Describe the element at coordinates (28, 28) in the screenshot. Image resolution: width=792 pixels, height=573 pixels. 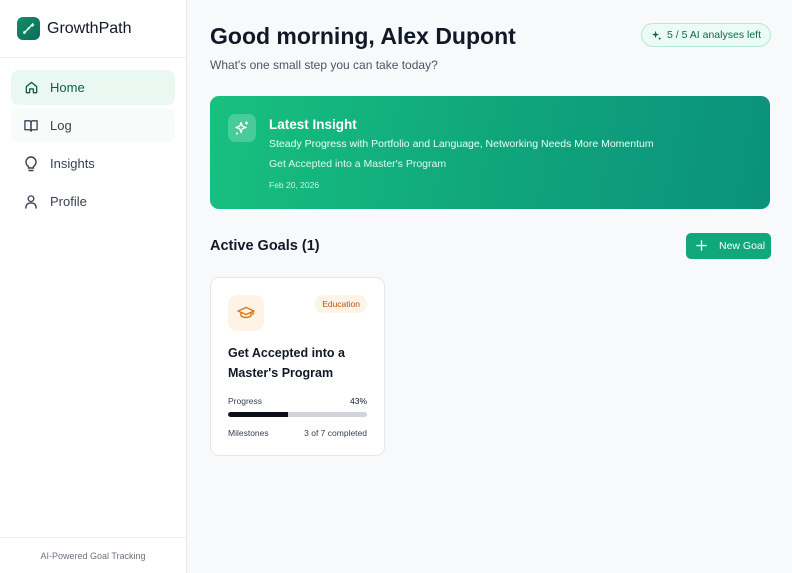
I see `sparkle-path-icon` at that location.